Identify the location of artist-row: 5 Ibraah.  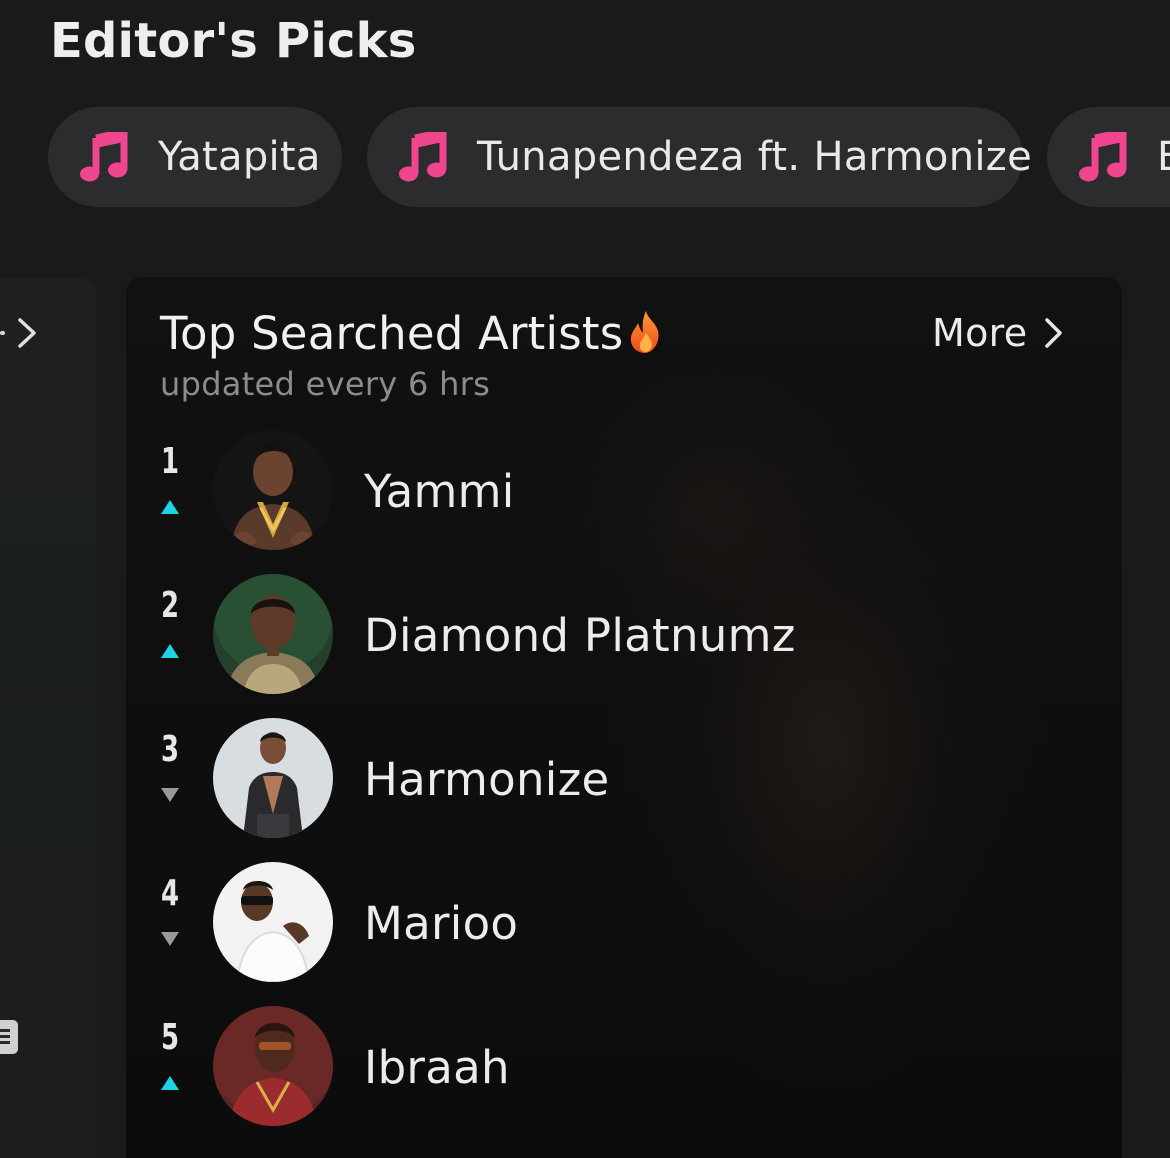
(624, 1068).